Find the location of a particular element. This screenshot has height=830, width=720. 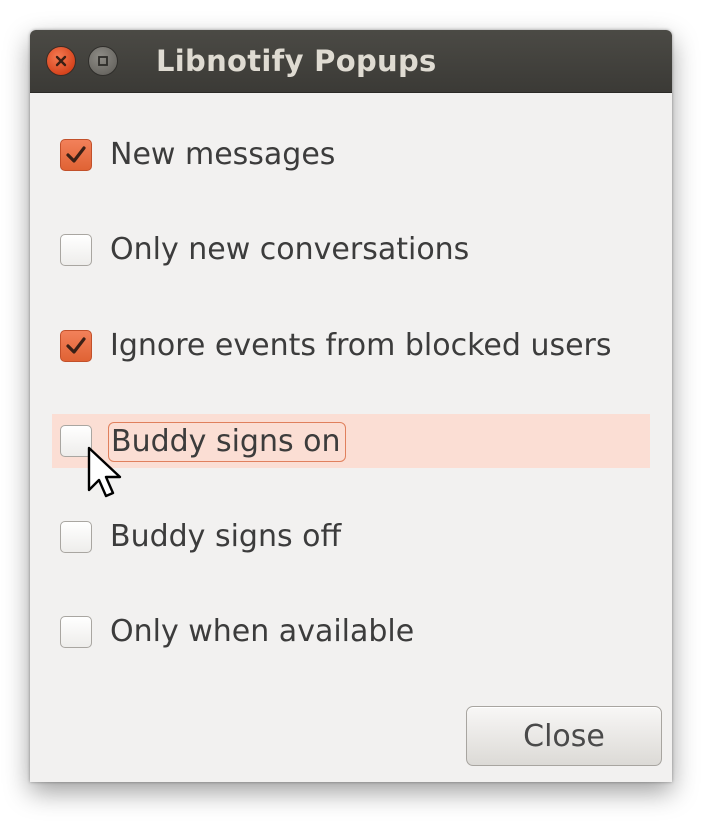

option-only-new-conversations: Only new conversations is located at coordinates (351, 250).